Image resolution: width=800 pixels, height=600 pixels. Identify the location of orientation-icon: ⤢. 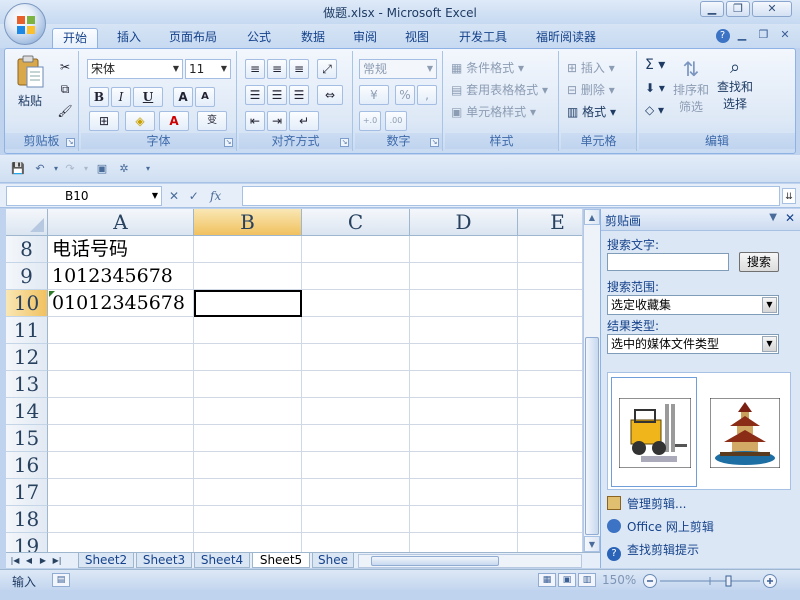
(327, 69).